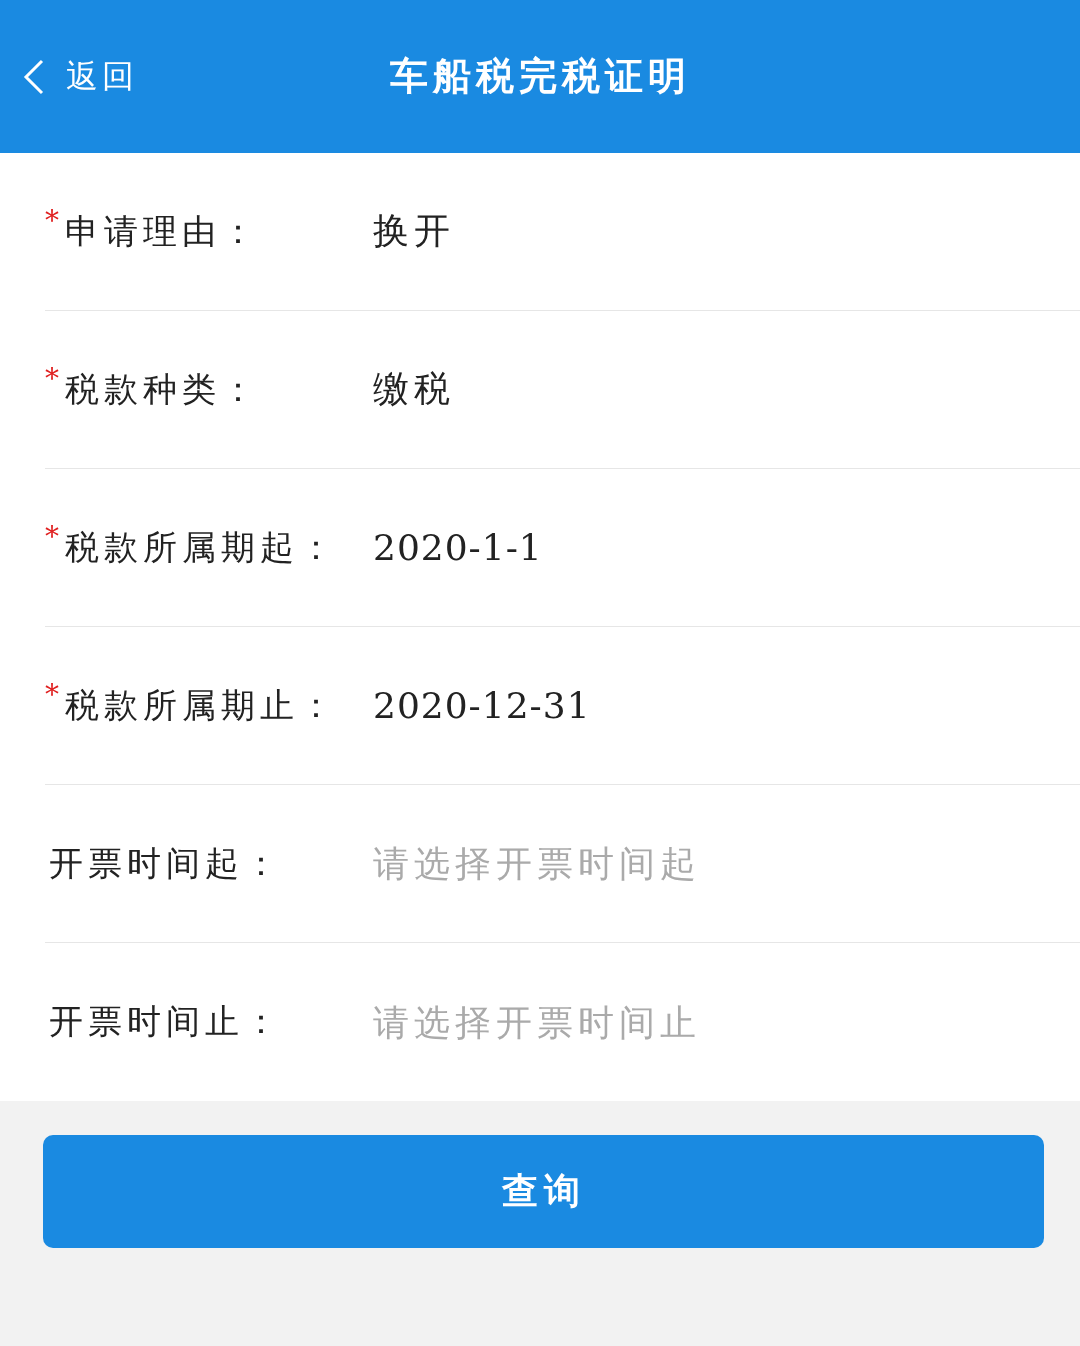  I want to click on input-field: 换开, so click(673, 231).